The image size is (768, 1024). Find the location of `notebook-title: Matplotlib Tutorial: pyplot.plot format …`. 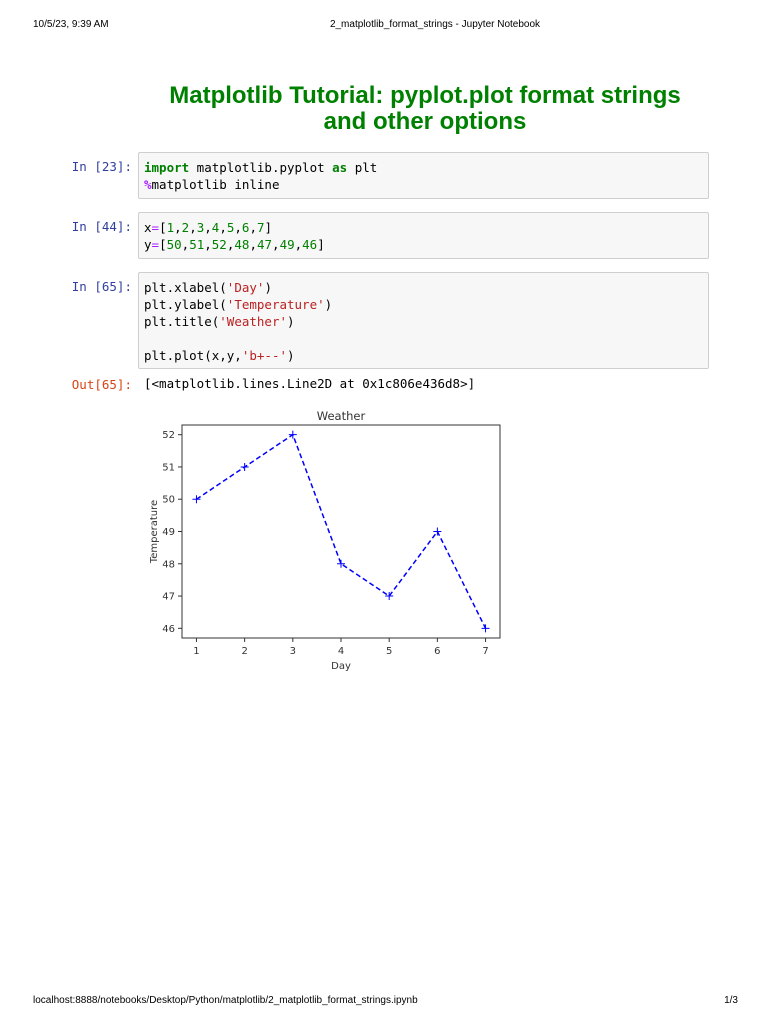

notebook-title: Matplotlib Tutorial: pyplot.plot format … is located at coordinates (384, 109).